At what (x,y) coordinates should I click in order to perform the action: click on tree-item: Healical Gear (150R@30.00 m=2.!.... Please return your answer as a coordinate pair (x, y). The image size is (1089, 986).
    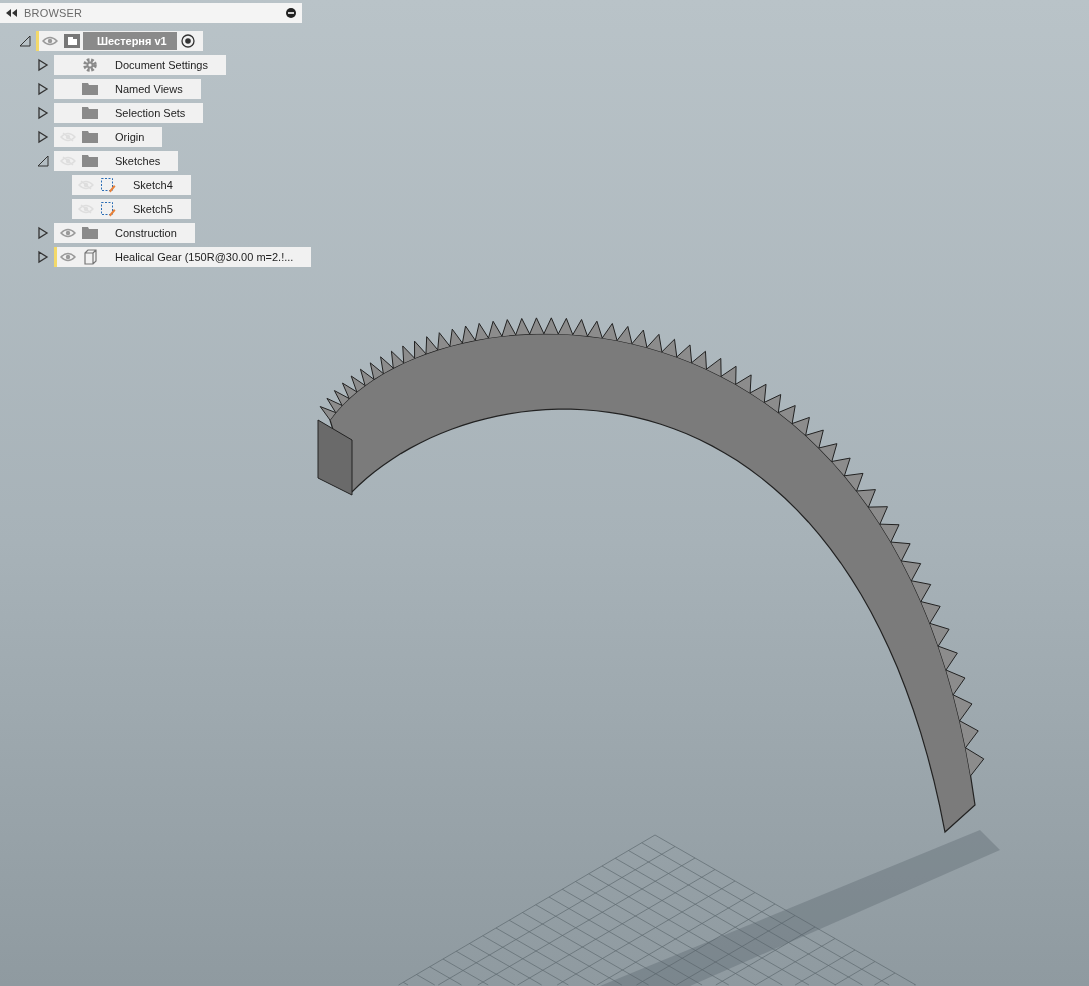
    Looking at the image, I should click on (183, 257).